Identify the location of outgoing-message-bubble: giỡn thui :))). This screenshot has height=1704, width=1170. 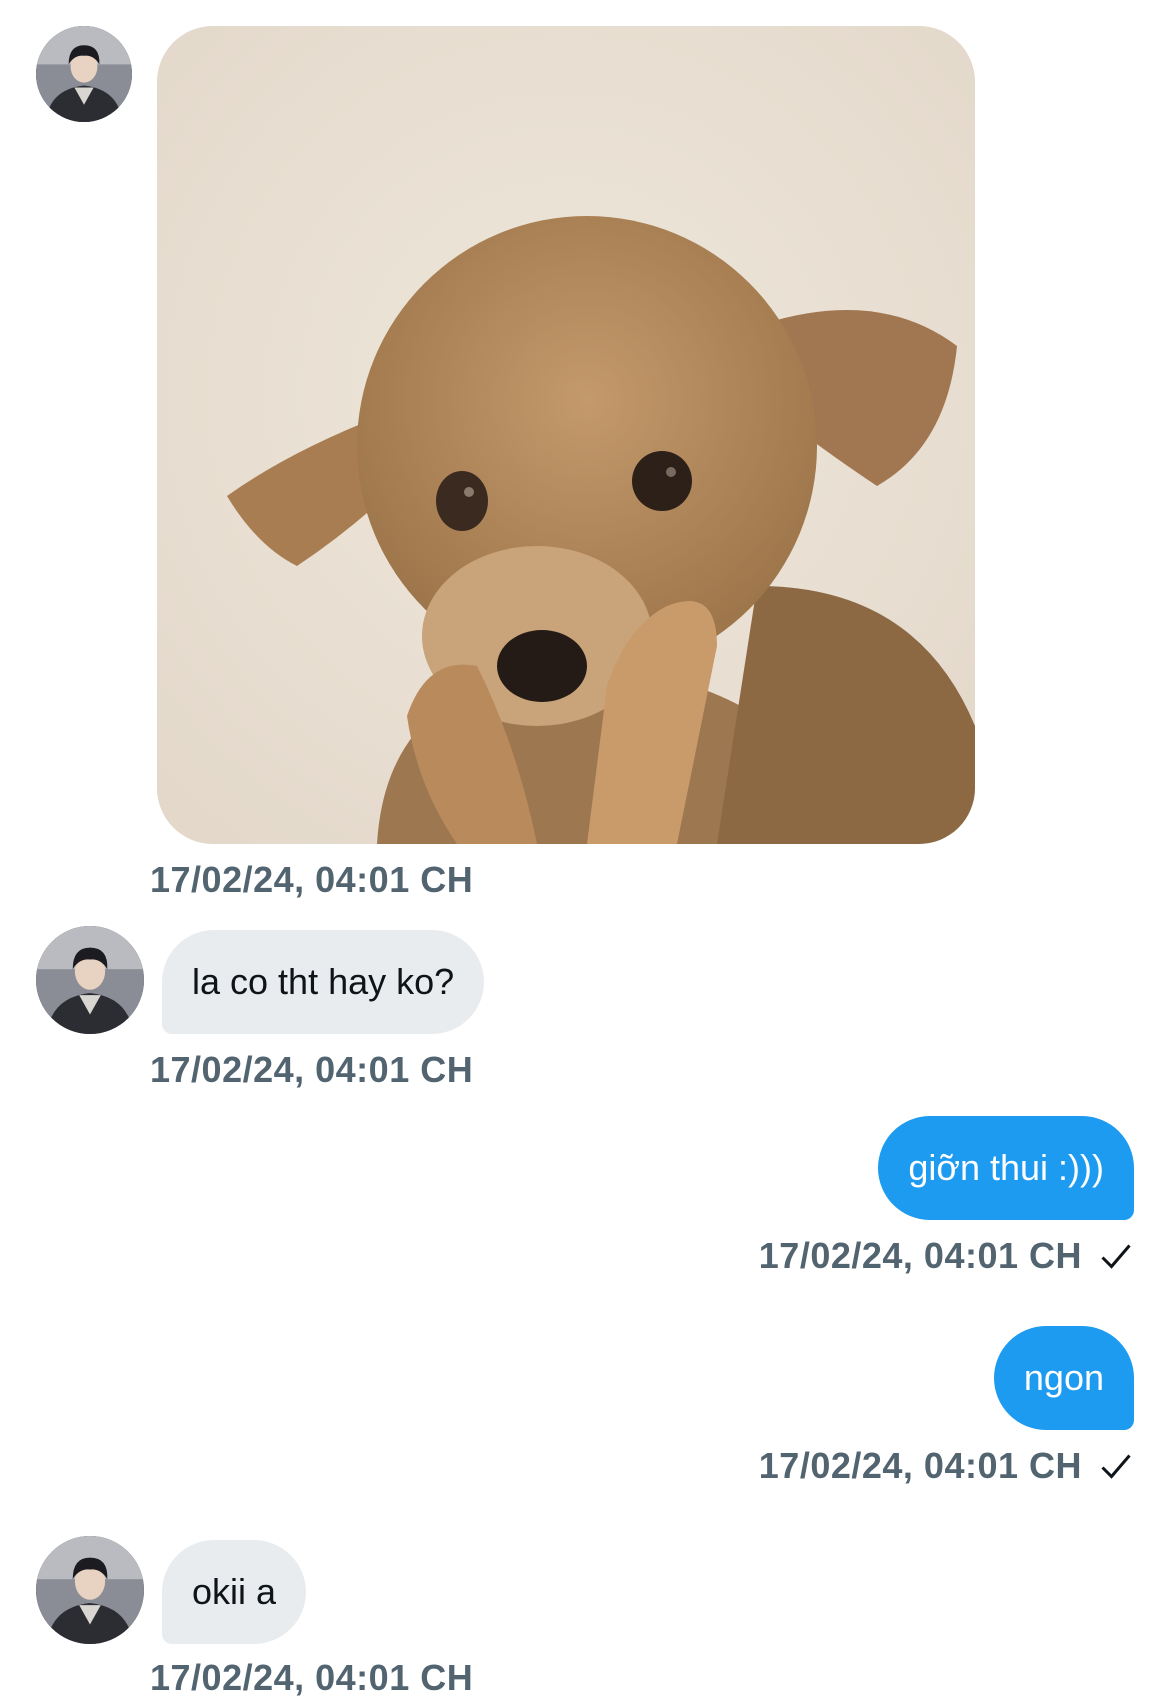
(1006, 1168).